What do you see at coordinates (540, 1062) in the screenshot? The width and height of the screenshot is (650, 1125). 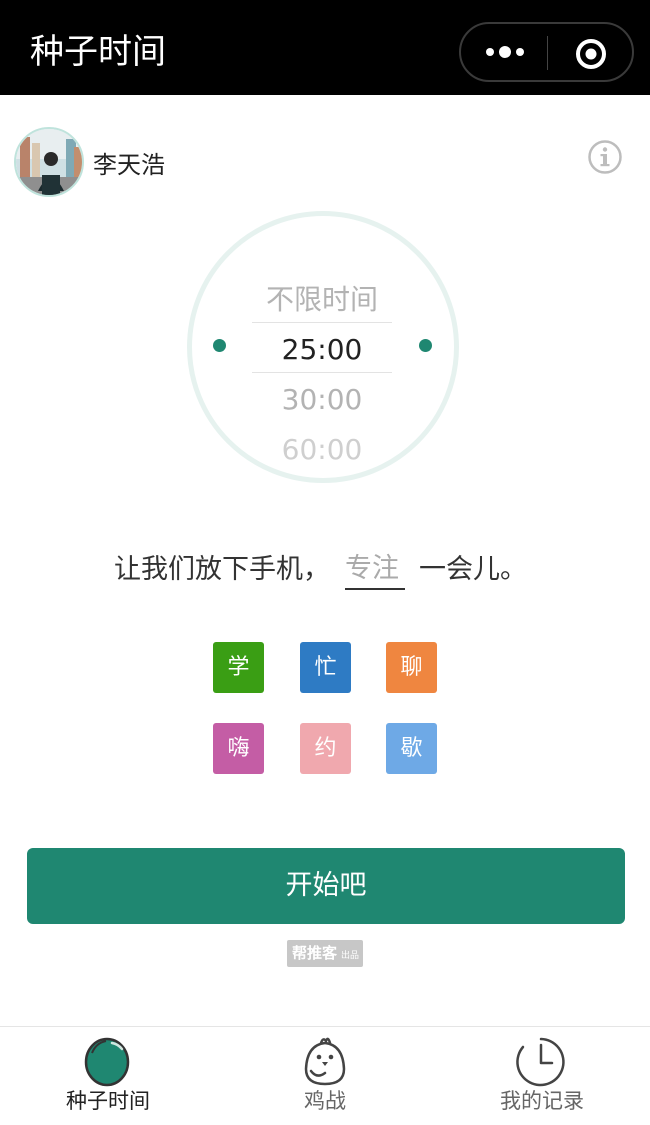 I see `clock-record-icon` at bounding box center [540, 1062].